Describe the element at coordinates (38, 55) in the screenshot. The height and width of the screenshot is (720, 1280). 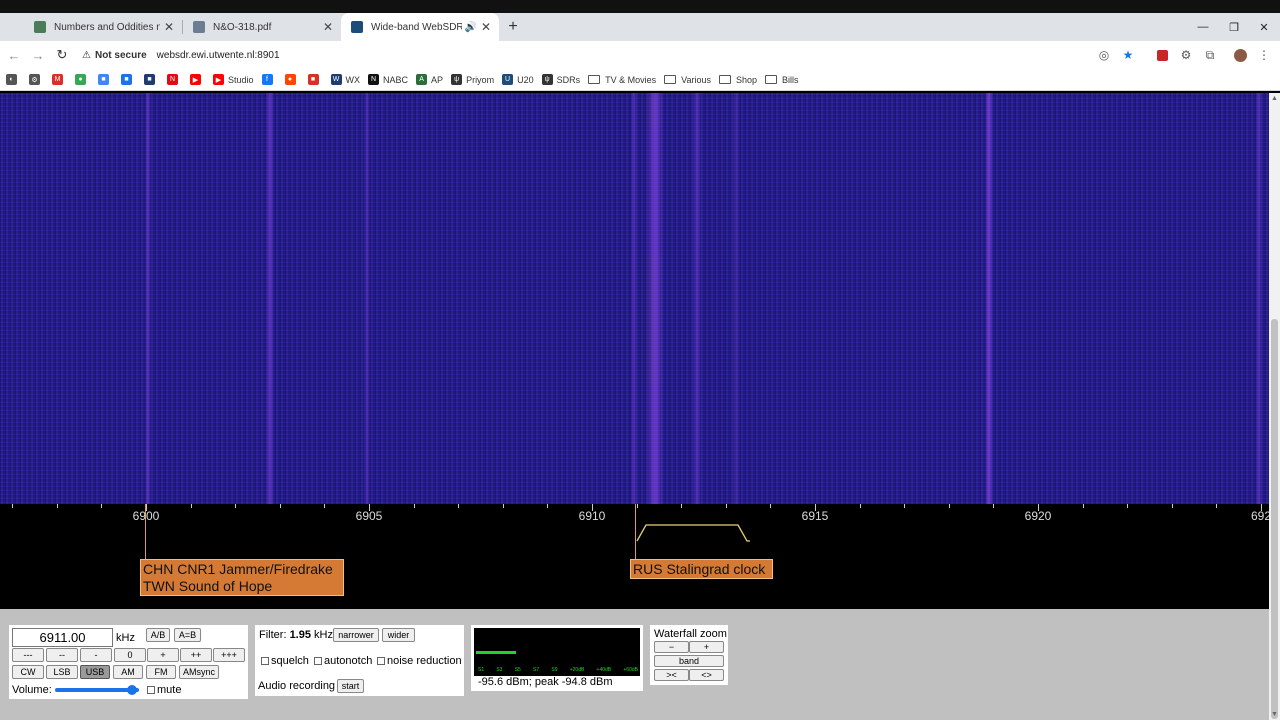
I see `forward-icon: →` at that location.